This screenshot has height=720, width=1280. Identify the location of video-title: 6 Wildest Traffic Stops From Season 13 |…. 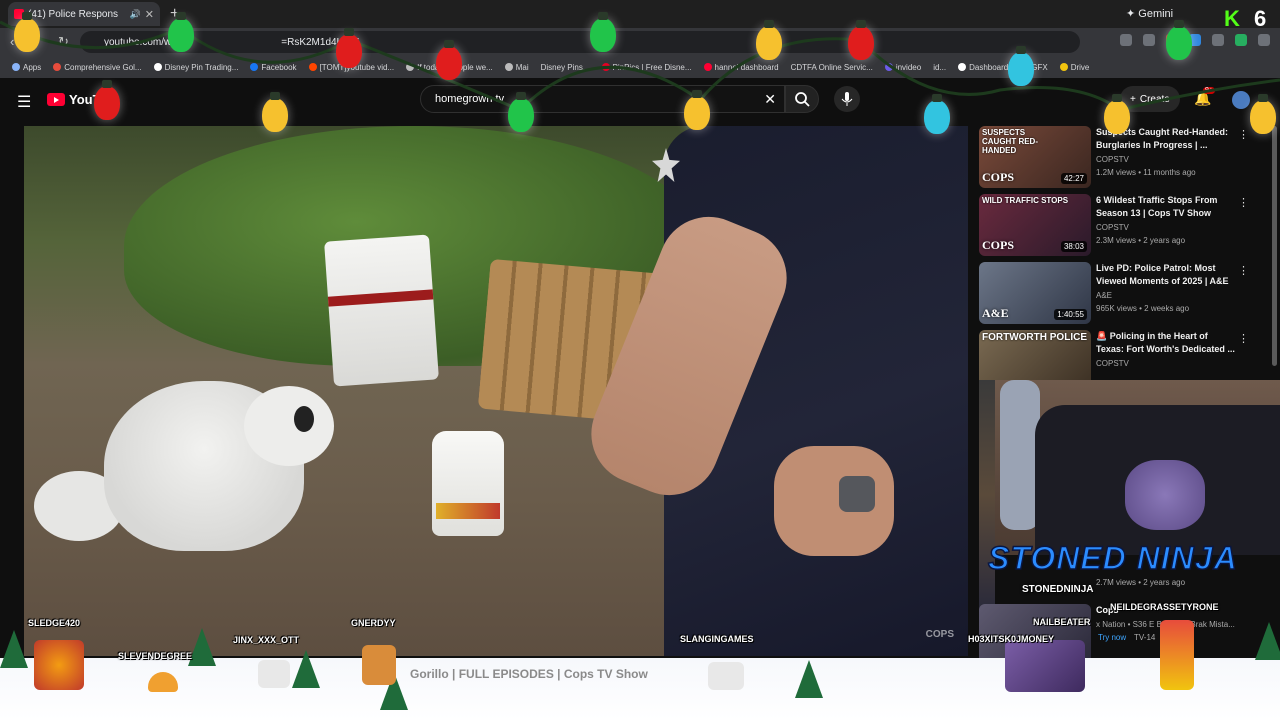
(1166, 207).